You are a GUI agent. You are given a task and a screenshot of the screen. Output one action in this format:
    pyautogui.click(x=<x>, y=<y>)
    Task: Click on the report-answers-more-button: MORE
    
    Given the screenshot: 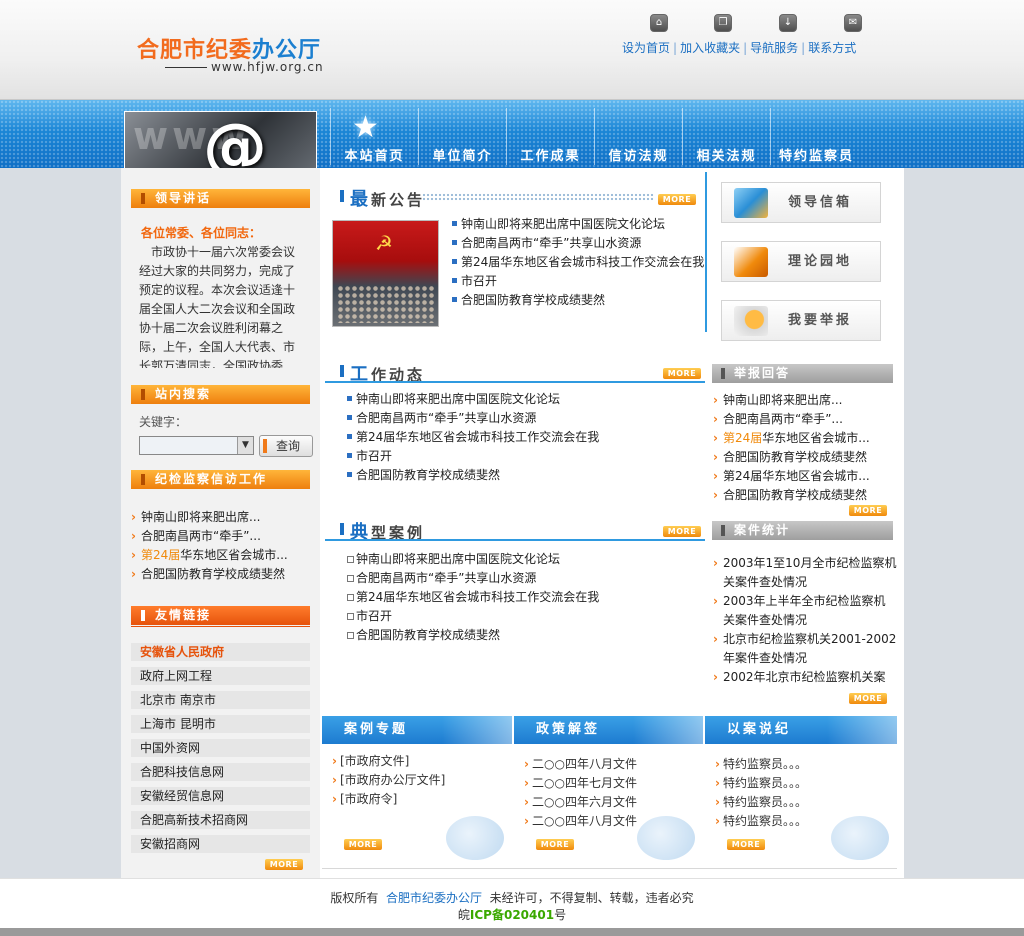 What is the action you would take?
    pyautogui.click(x=868, y=510)
    